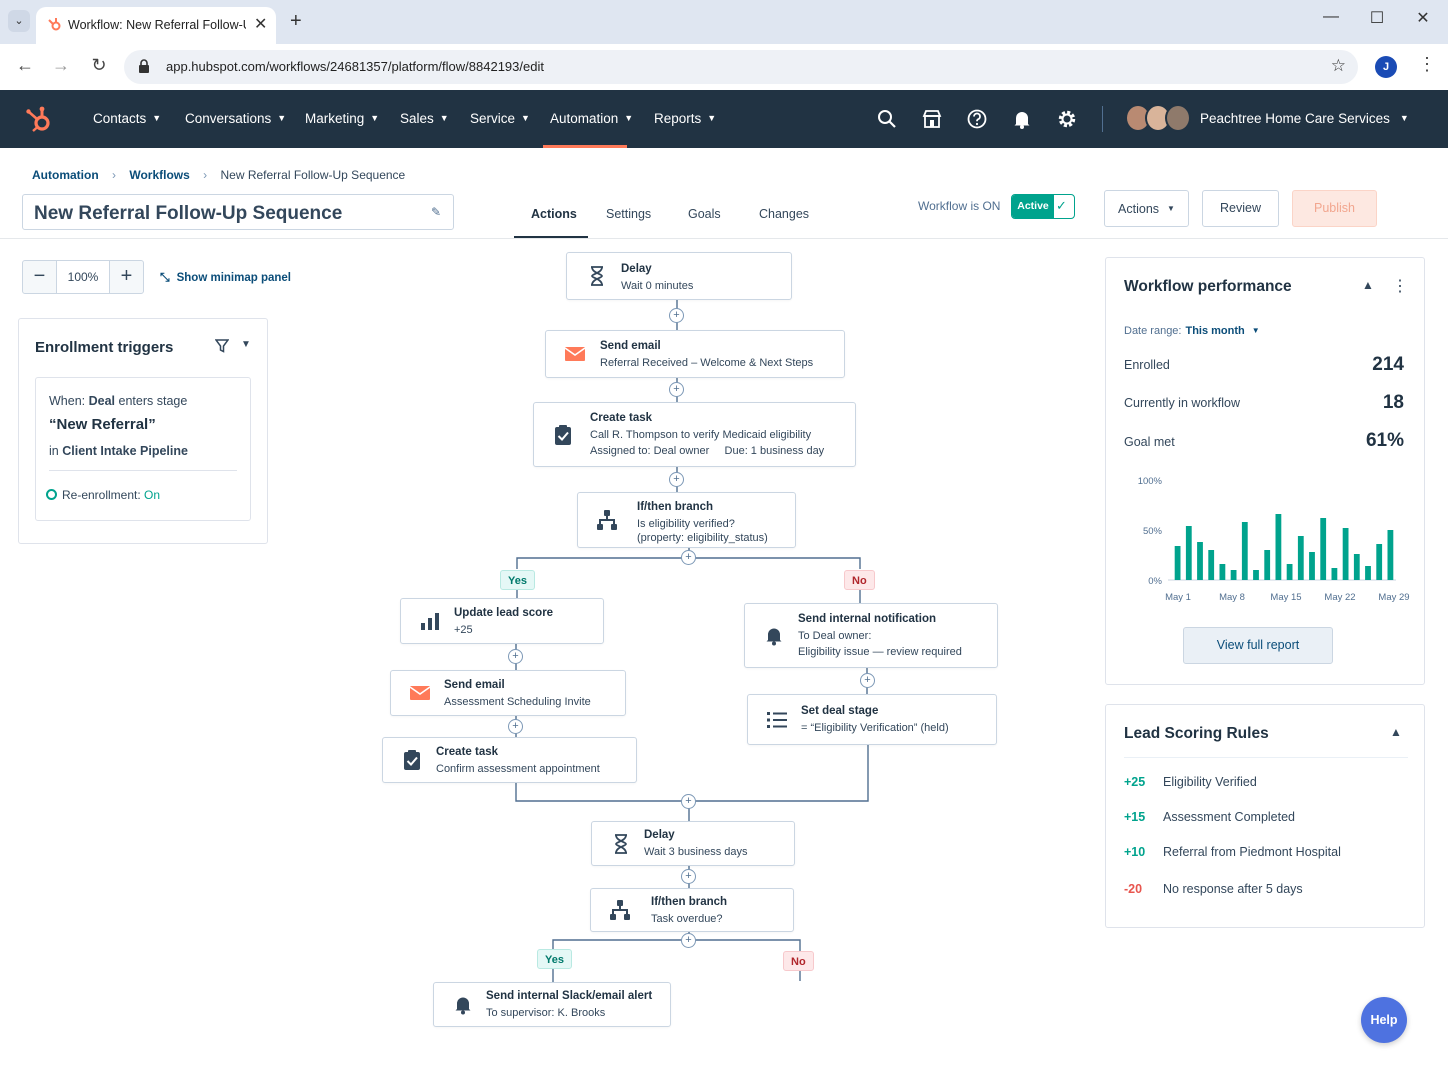 The image size is (1448, 1086). Describe the element at coordinates (39, 119) in the screenshot. I see `hubspot-logo-icon` at that location.